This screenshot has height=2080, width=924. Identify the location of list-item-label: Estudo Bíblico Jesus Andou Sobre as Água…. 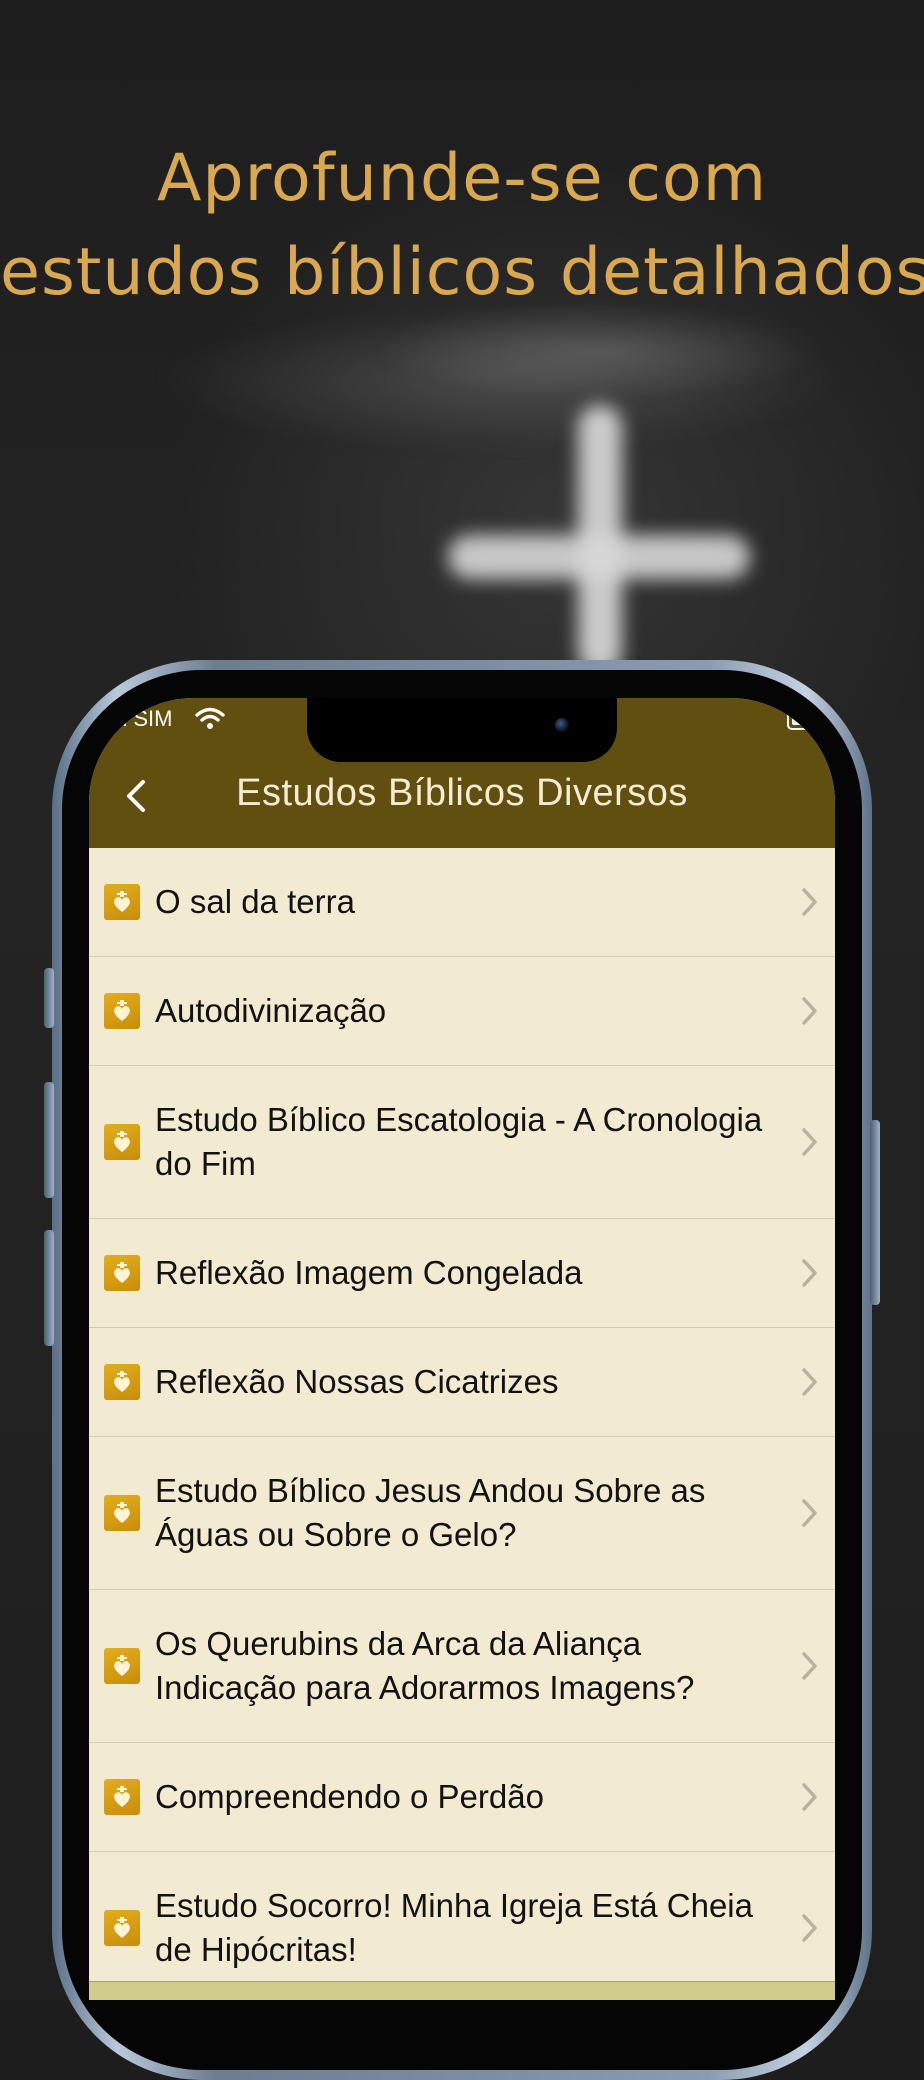
(430, 1512).